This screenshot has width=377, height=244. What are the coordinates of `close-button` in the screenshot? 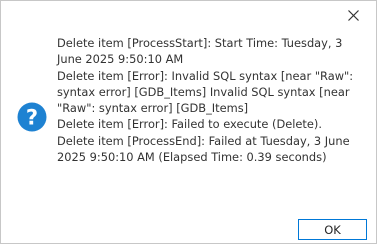 It's located at (353, 15).